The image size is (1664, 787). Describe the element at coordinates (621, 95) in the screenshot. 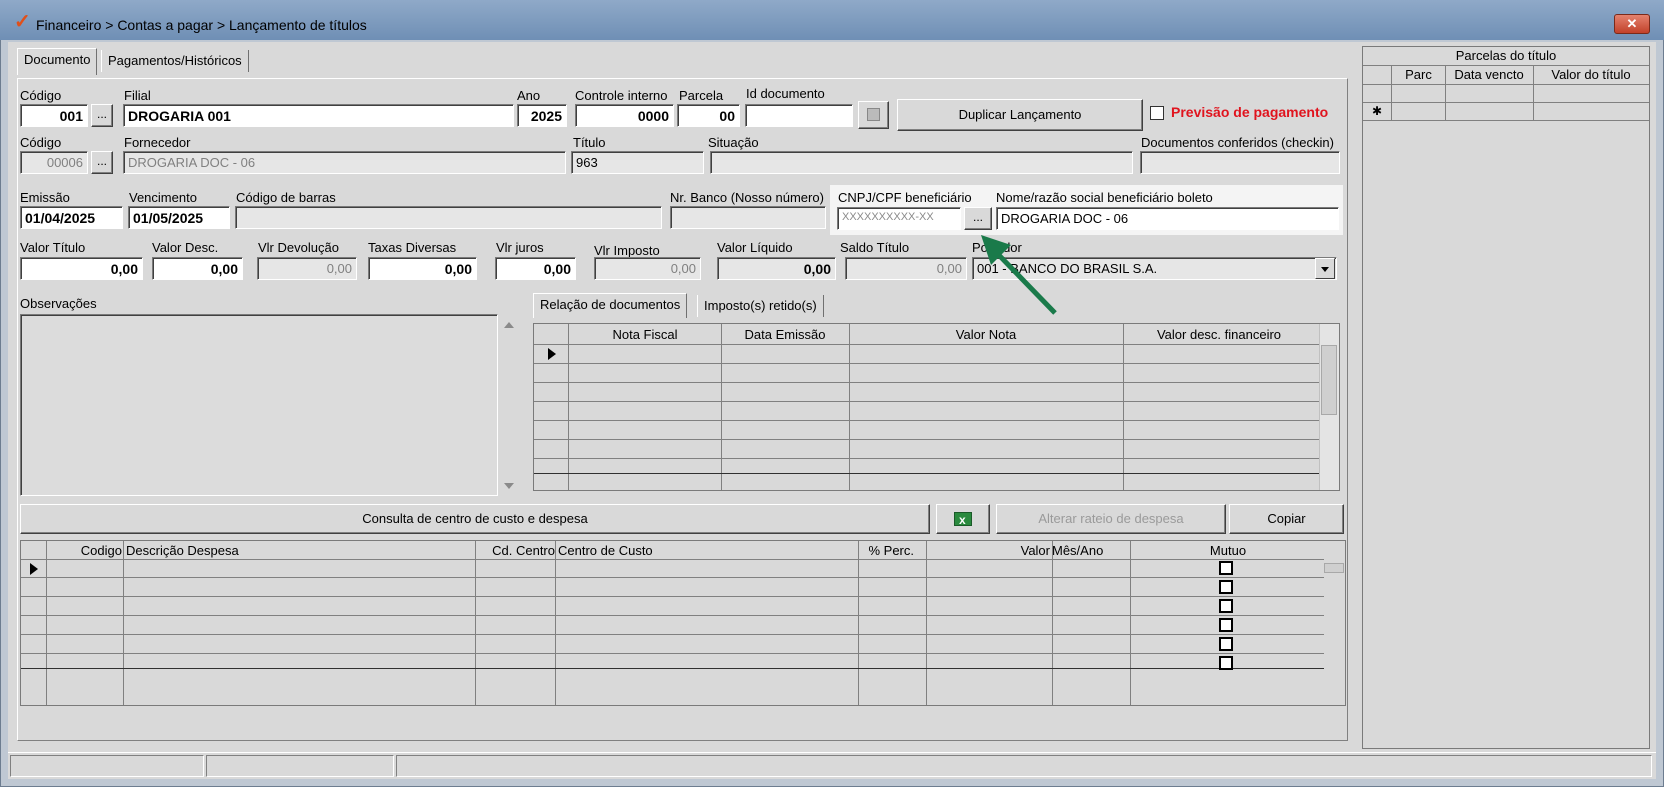

I see `controle-interno-label: Controle interno` at that location.